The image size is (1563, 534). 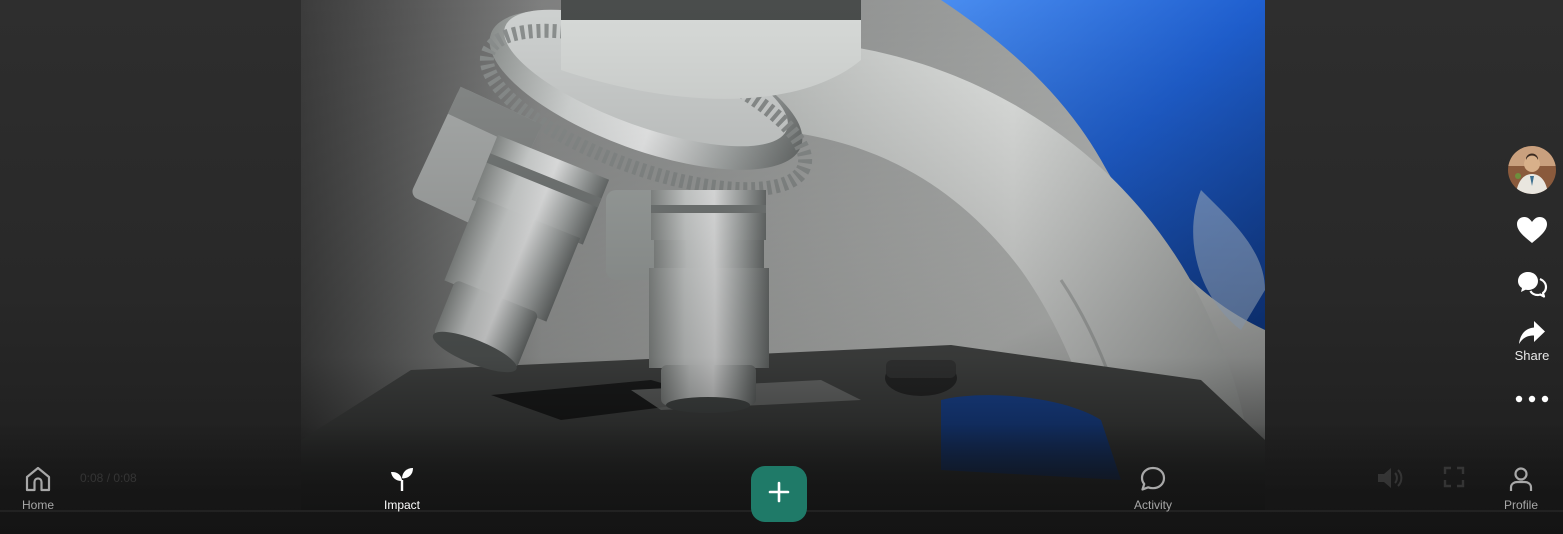 I want to click on nav-item-profile: Profile, so click(x=1521, y=489).